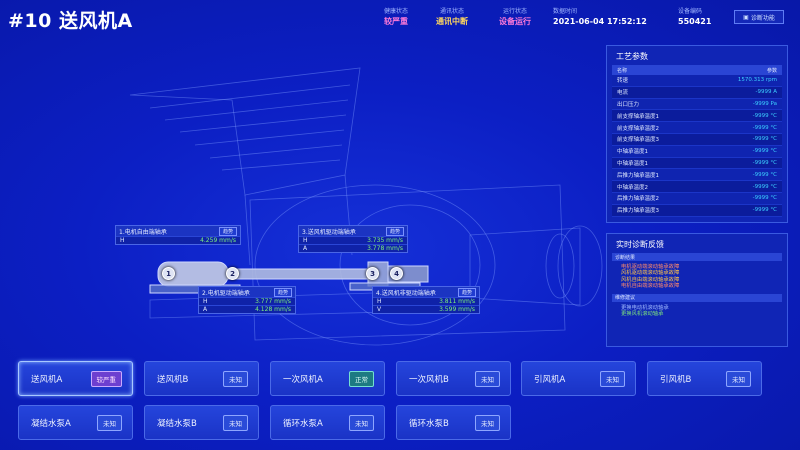 Image resolution: width=800 pixels, height=450 pixels. I want to click on param-name: 中轴承温度2, so click(632, 187).